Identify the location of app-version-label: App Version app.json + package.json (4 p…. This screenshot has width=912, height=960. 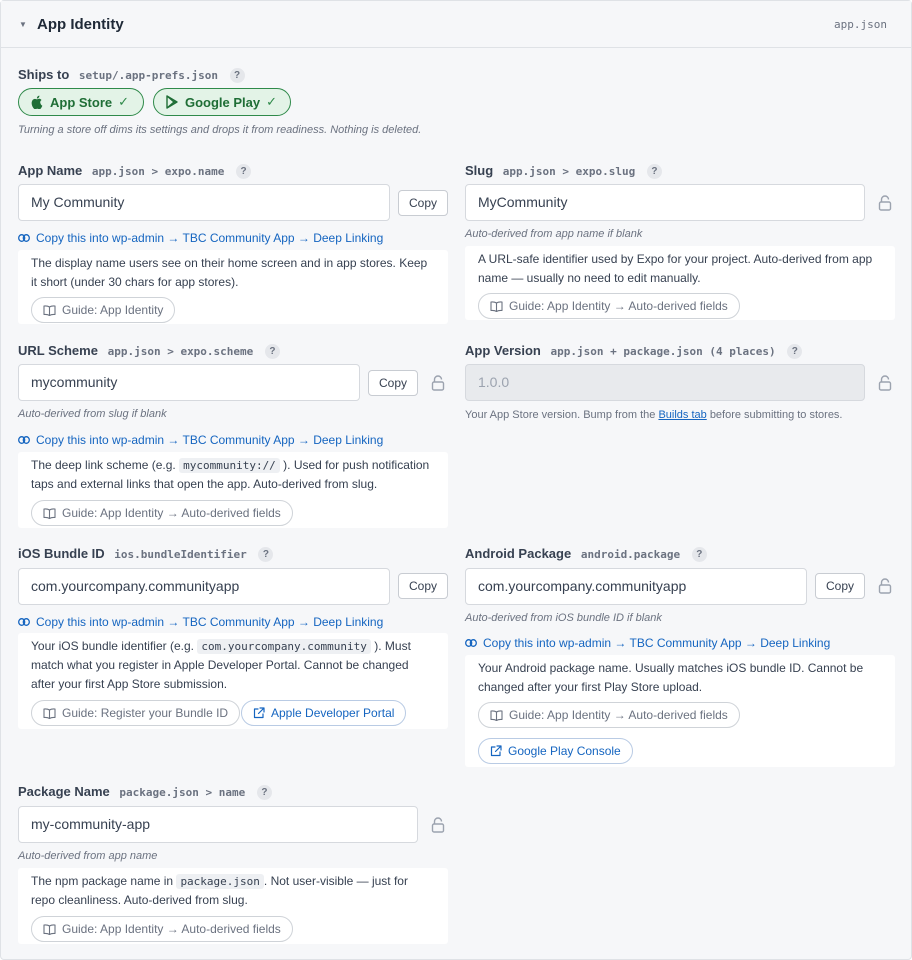
(634, 351).